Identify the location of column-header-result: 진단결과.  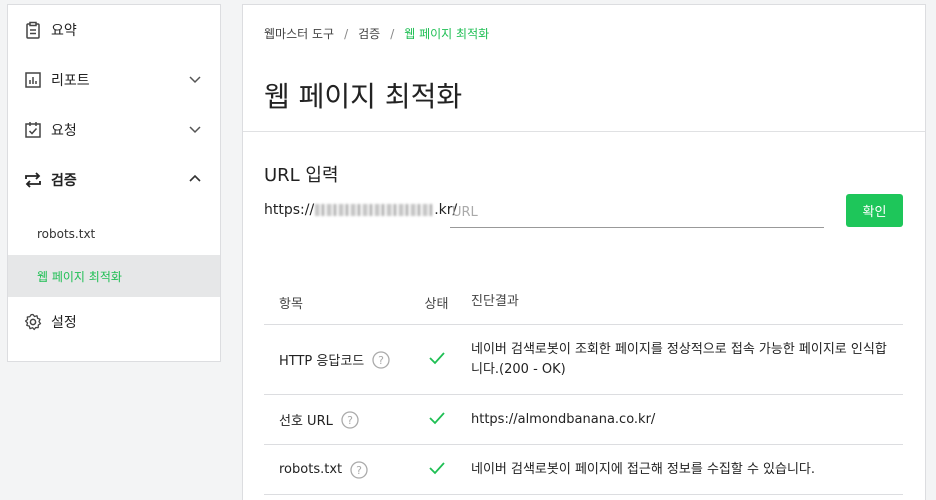
(495, 301).